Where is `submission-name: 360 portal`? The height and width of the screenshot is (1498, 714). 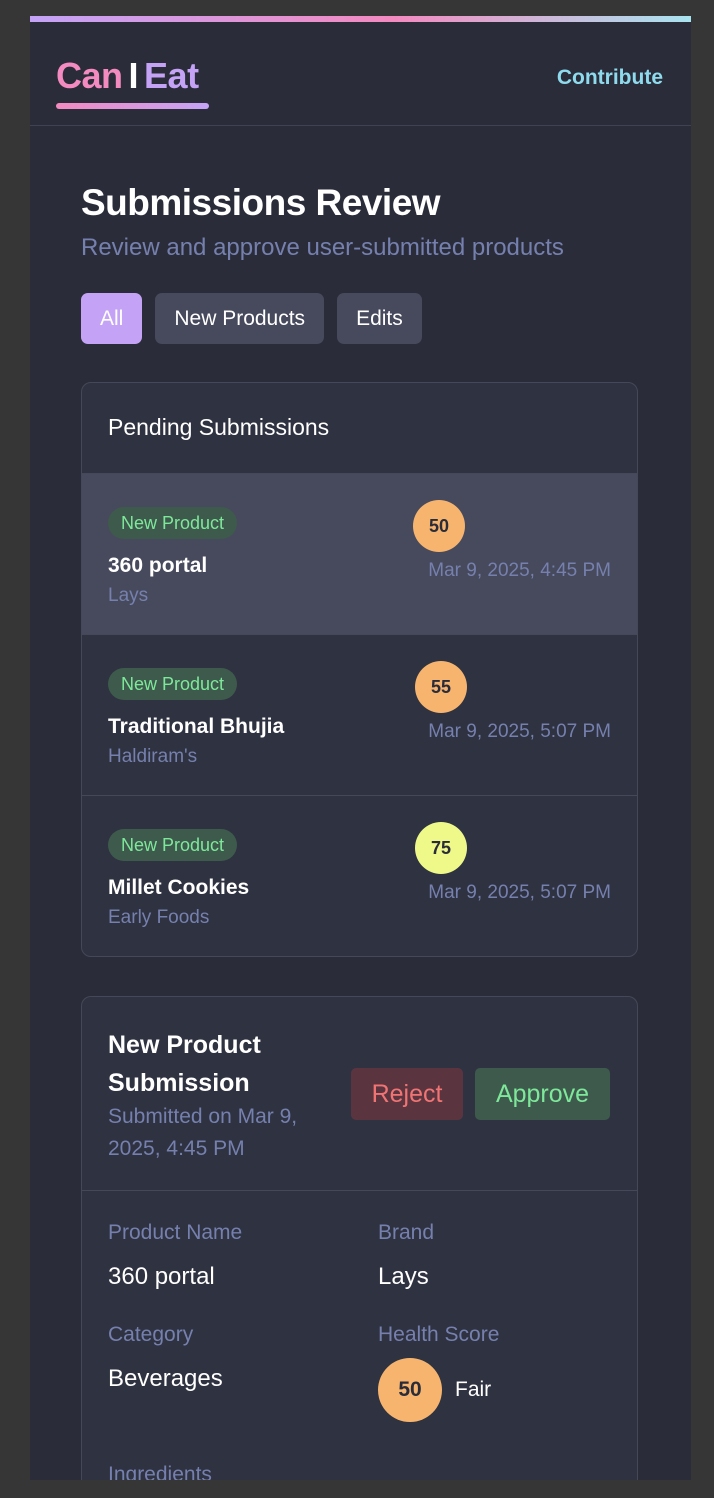
submission-name: 360 portal is located at coordinates (158, 565).